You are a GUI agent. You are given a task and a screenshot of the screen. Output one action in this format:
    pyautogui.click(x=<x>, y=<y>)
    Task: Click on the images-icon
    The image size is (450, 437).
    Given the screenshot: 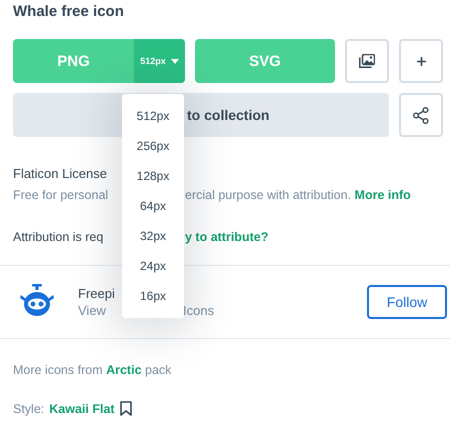 What is the action you would take?
    pyautogui.click(x=367, y=61)
    